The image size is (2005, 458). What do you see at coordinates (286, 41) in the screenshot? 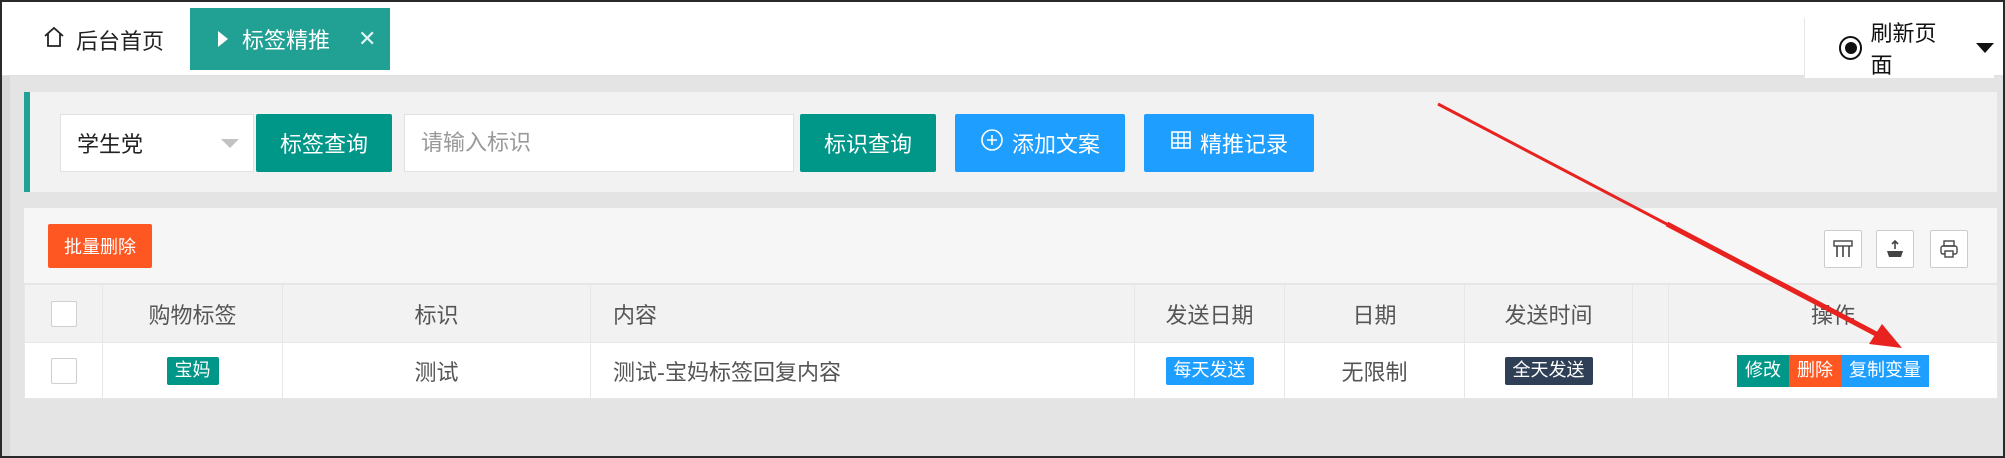
I see `tab-tag-push-label: 标签精推` at bounding box center [286, 41].